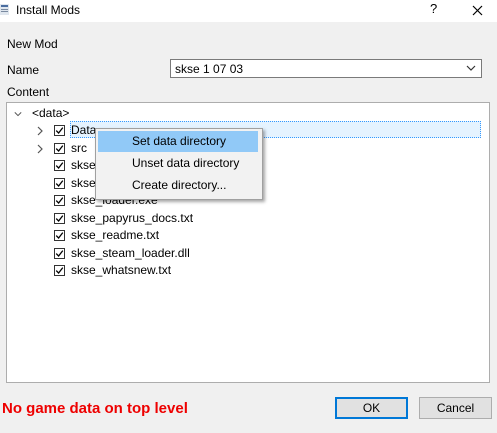 The height and width of the screenshot is (433, 497). I want to click on tree-root-label: <data>, so click(51, 113).